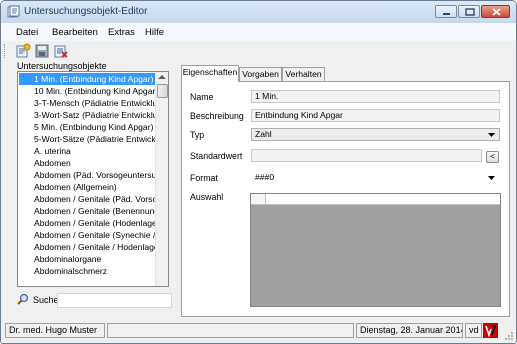  What do you see at coordinates (265, 177) in the screenshot?
I see `format-select-value: ###0` at bounding box center [265, 177].